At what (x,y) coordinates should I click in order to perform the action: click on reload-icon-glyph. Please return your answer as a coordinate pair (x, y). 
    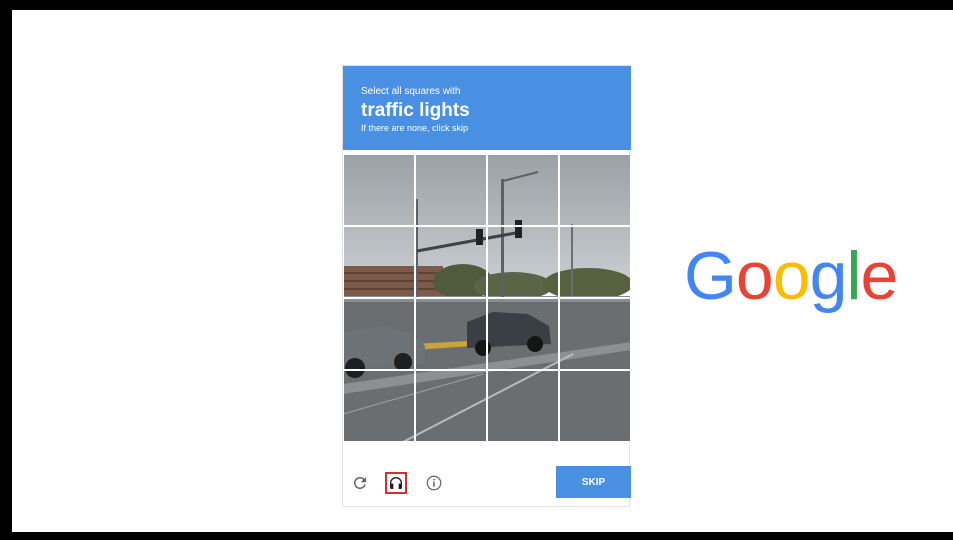
    Looking at the image, I should click on (359, 483).